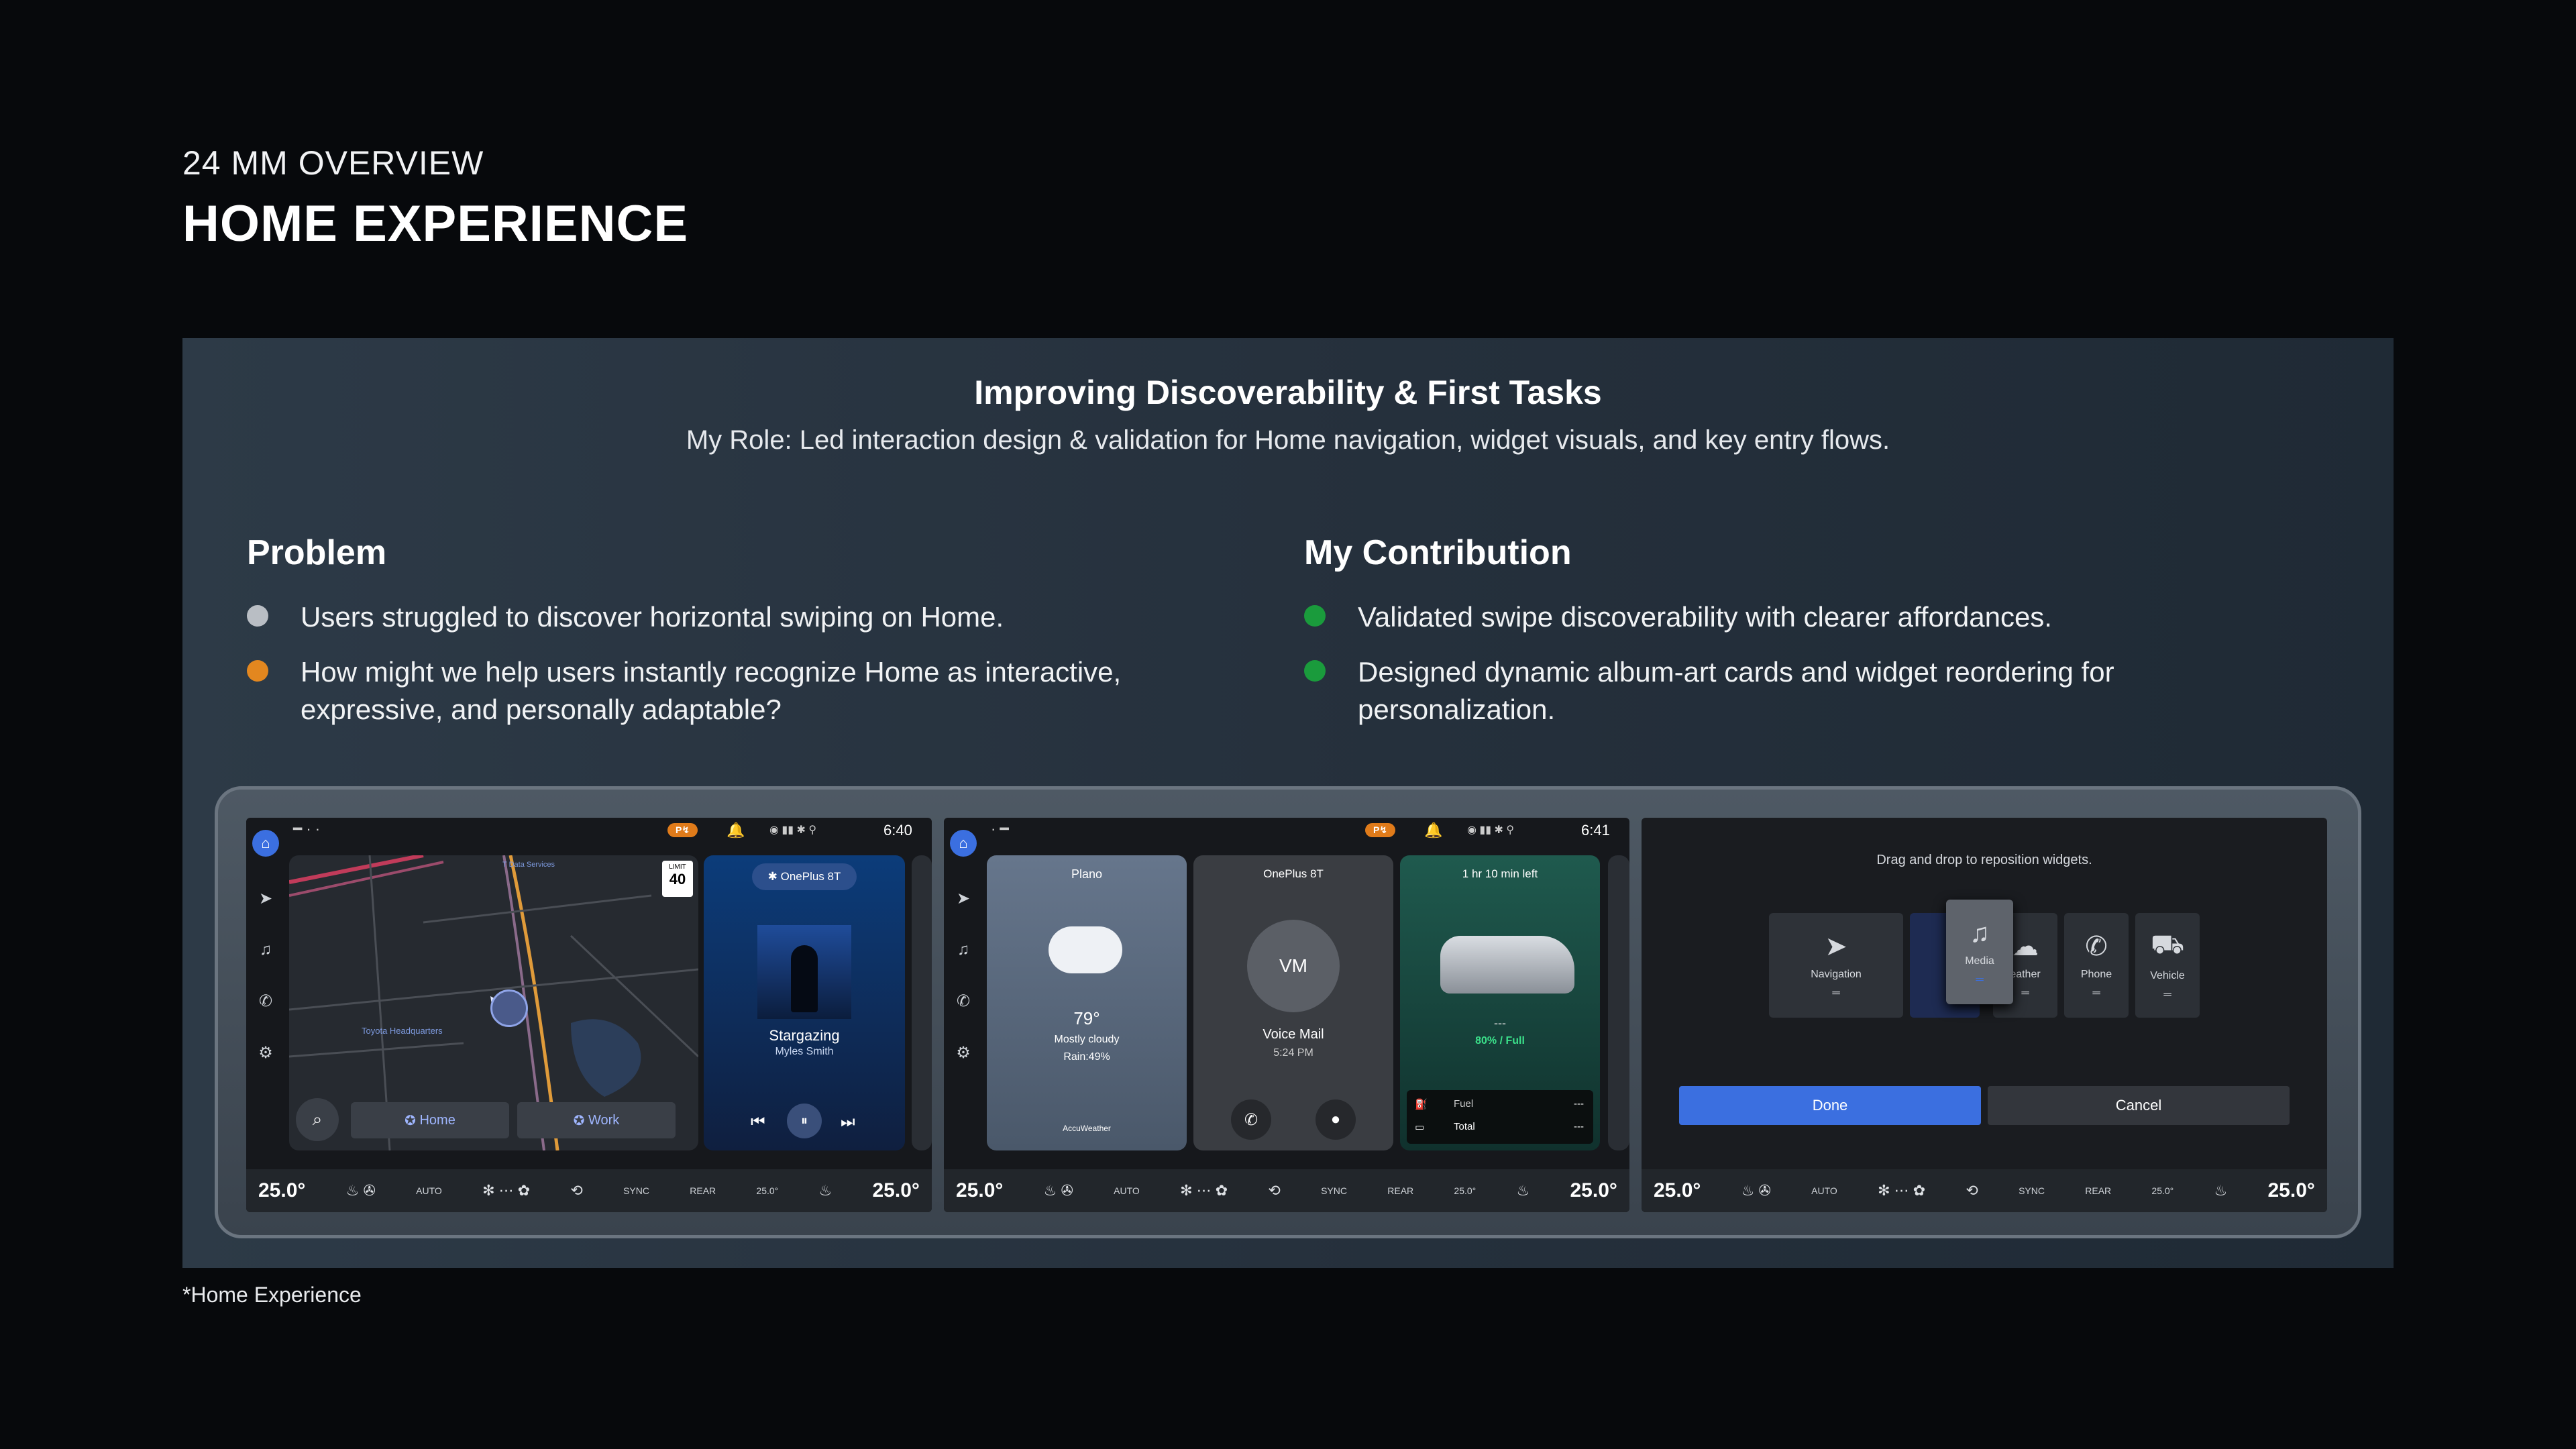  Describe the element at coordinates (1288, 392) in the screenshot. I see `panel-title: Improving Discoverability & First Tasks` at that location.